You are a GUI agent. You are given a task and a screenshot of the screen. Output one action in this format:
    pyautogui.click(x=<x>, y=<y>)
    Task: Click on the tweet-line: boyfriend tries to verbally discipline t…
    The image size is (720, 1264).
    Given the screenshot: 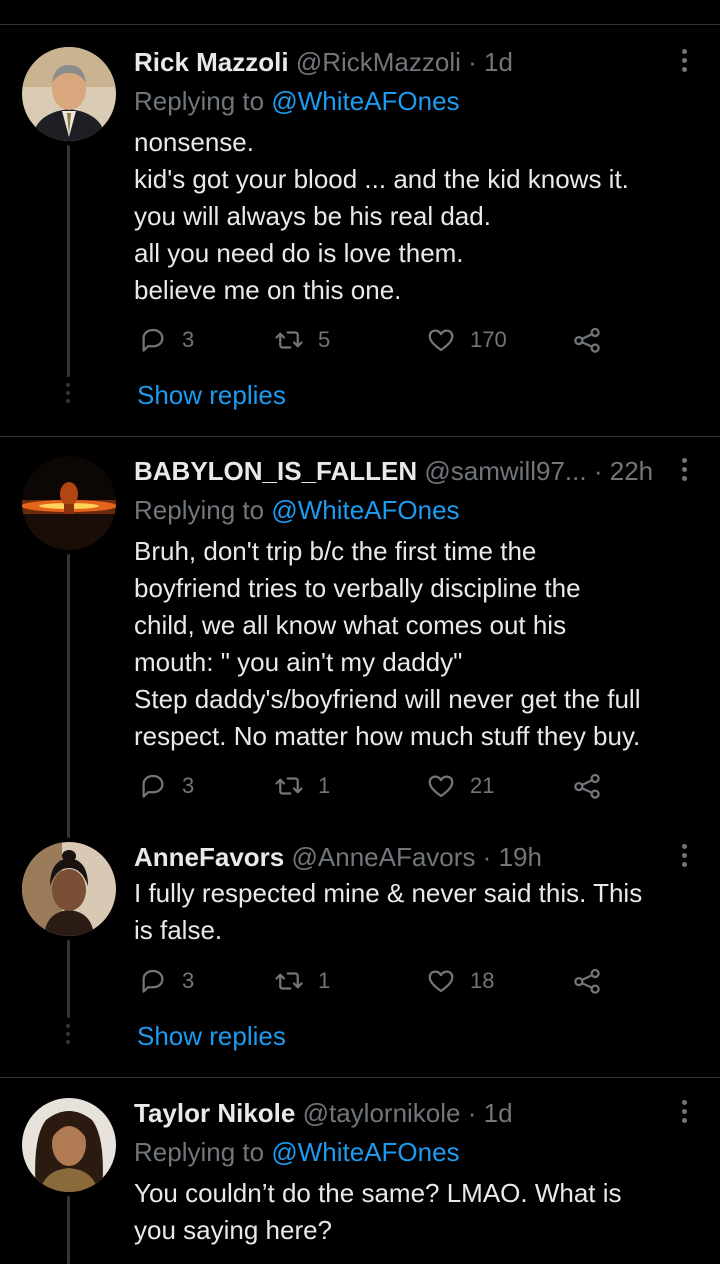 What is the action you would take?
    pyautogui.click(x=357, y=588)
    